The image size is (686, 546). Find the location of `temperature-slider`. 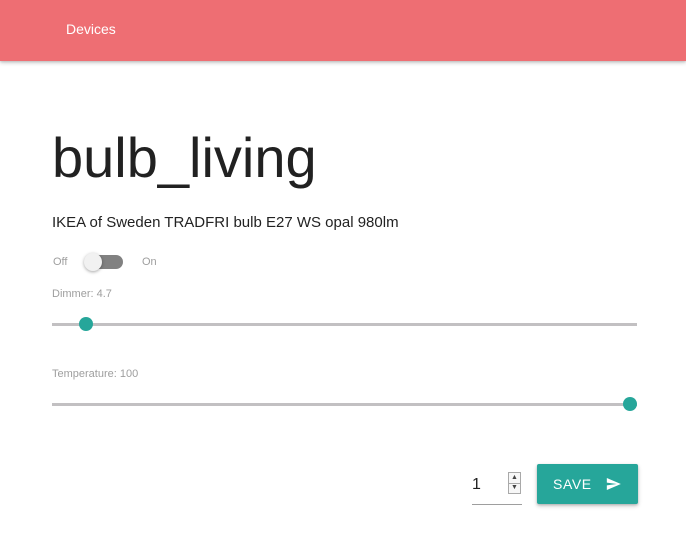

temperature-slider is located at coordinates (344, 404).